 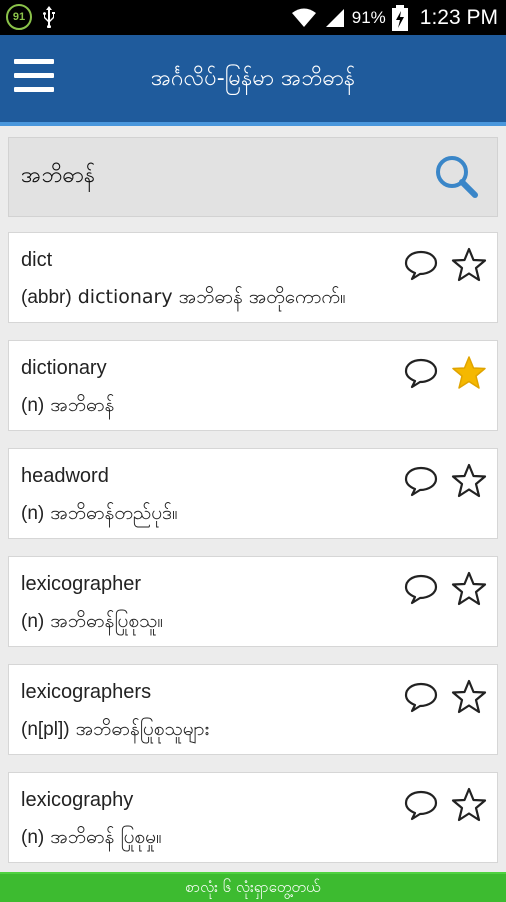 I want to click on app-title: အင်္ဂလိပ်-မြန်မာ အဘိဓာန်, so click(x=253, y=78).